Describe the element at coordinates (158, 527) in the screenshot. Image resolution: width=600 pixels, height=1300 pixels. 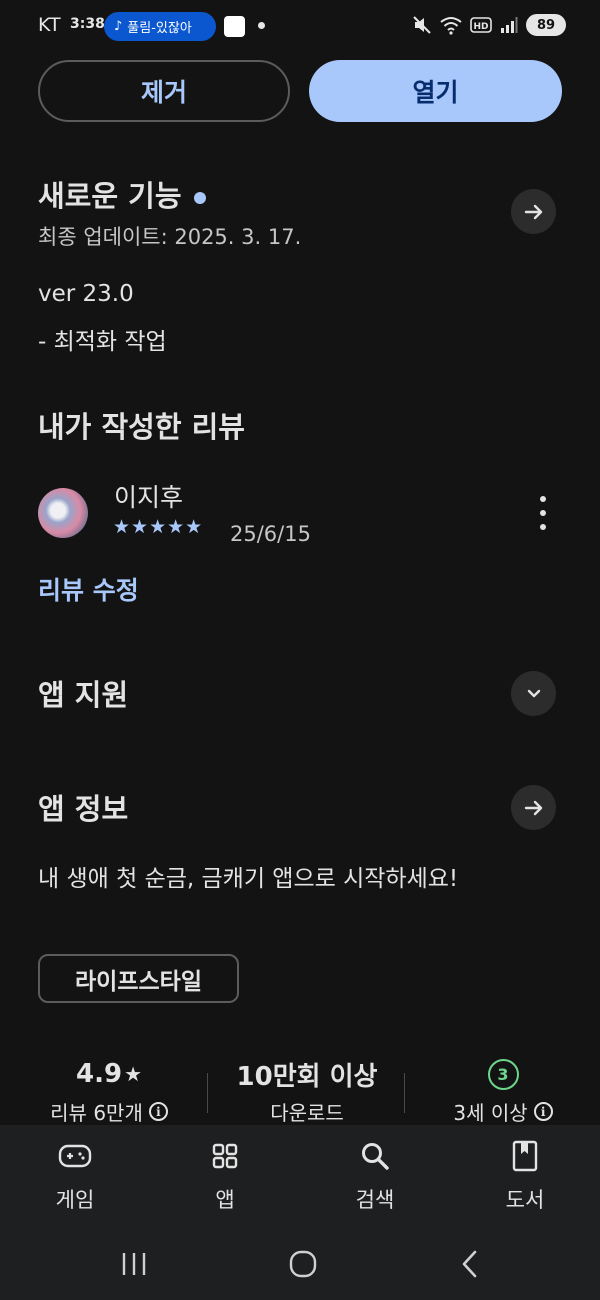
I see `rating-stars: ★★★★★` at that location.